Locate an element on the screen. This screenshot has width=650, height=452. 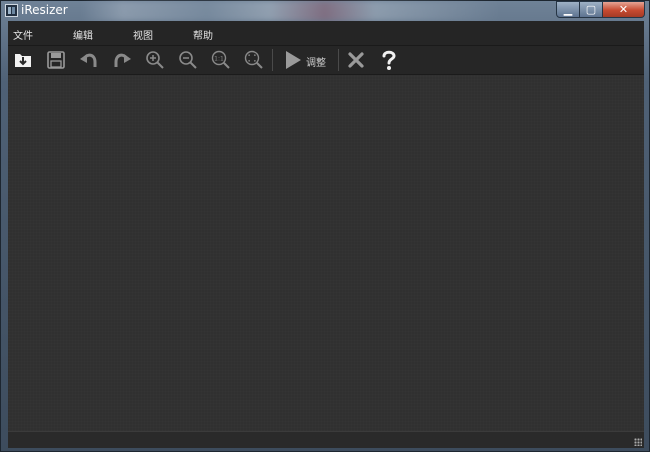
fit-button is located at coordinates (254, 60).